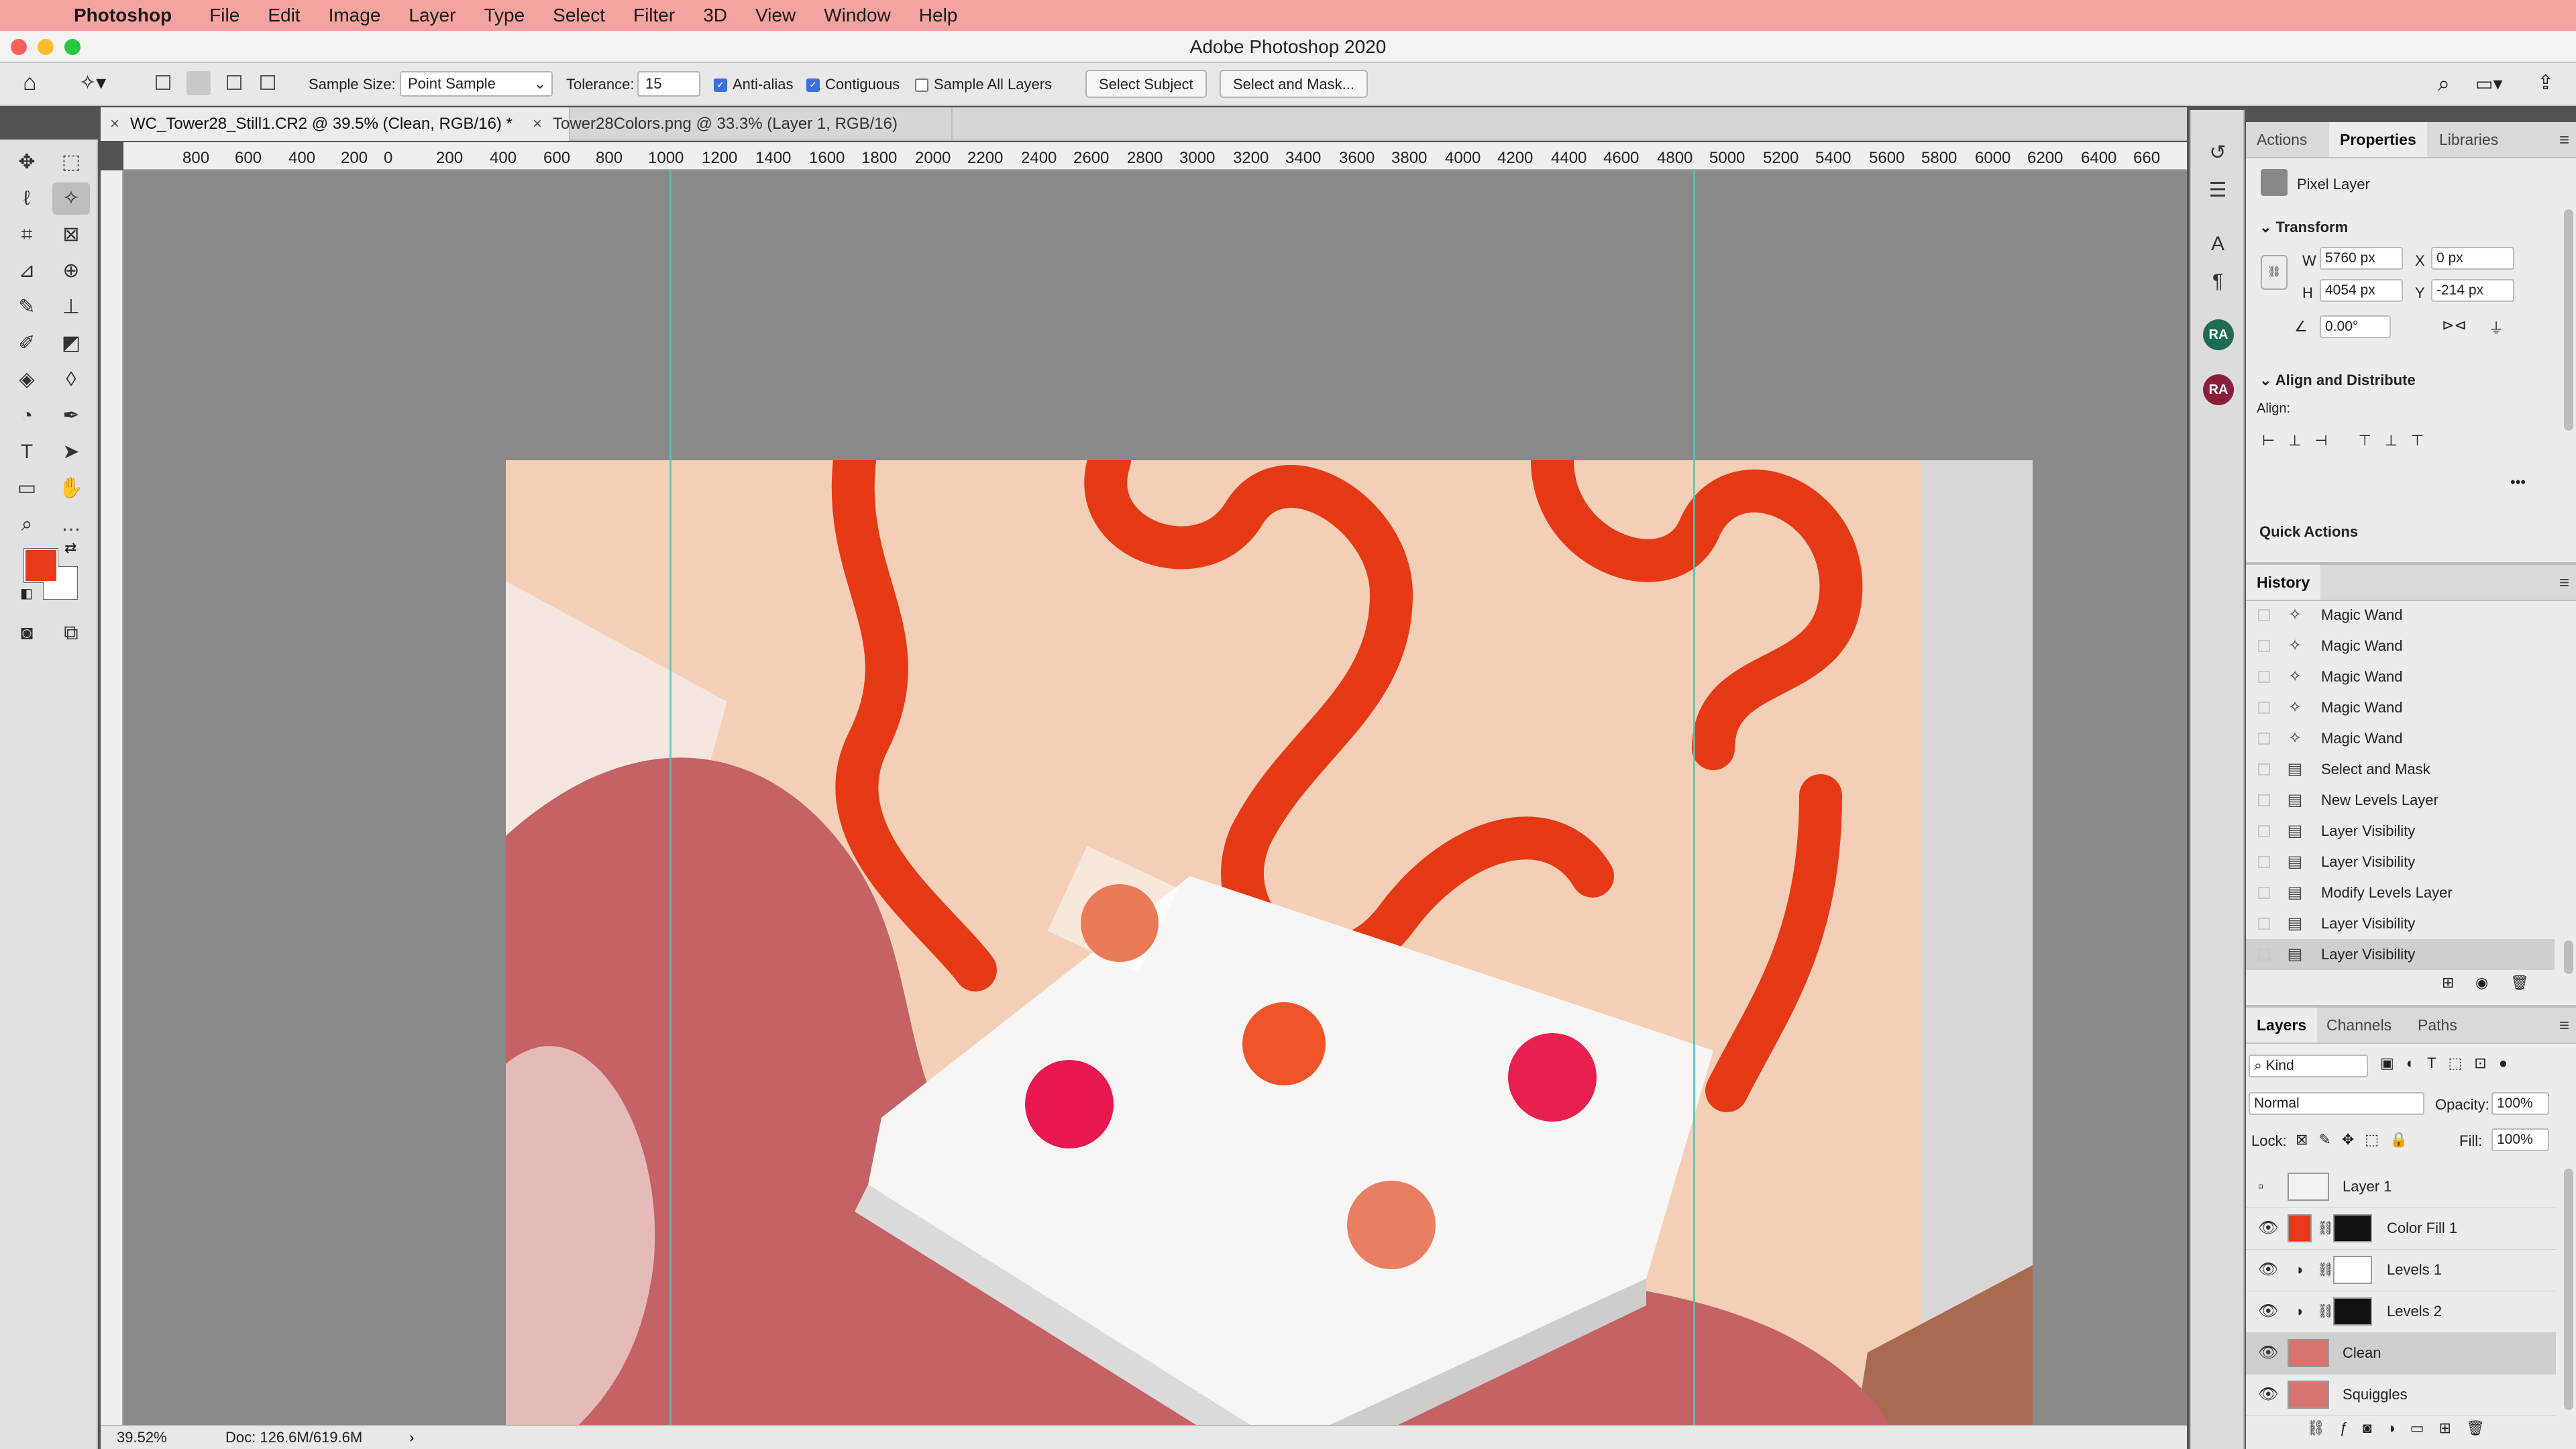 This screenshot has height=1449, width=2576. What do you see at coordinates (2349, 440) in the screenshot?
I see `align-buttons: ⊢⊥⊣ ⊤⊥⊤` at bounding box center [2349, 440].